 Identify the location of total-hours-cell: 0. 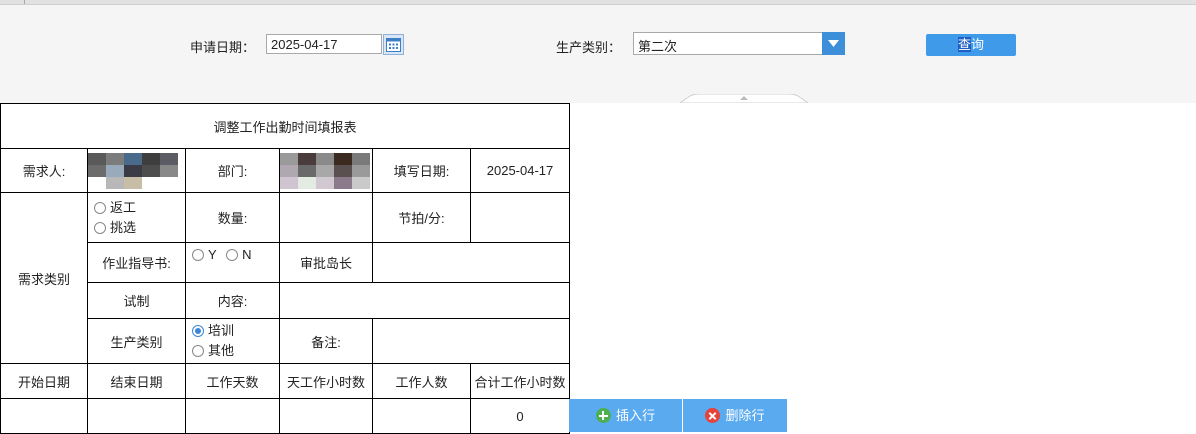
(520, 416).